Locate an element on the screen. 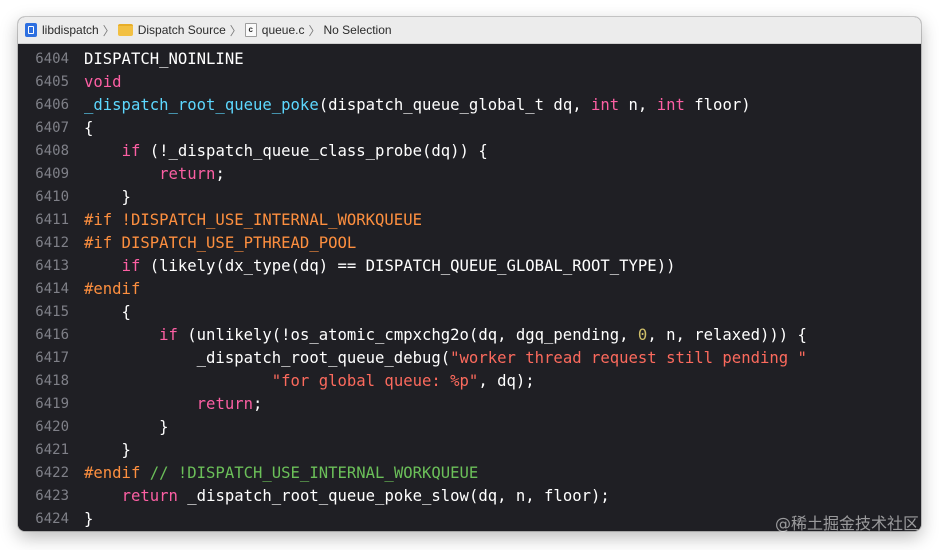 Image resolution: width=939 pixels, height=550 pixels. line-number: 6414 is located at coordinates (52, 289).